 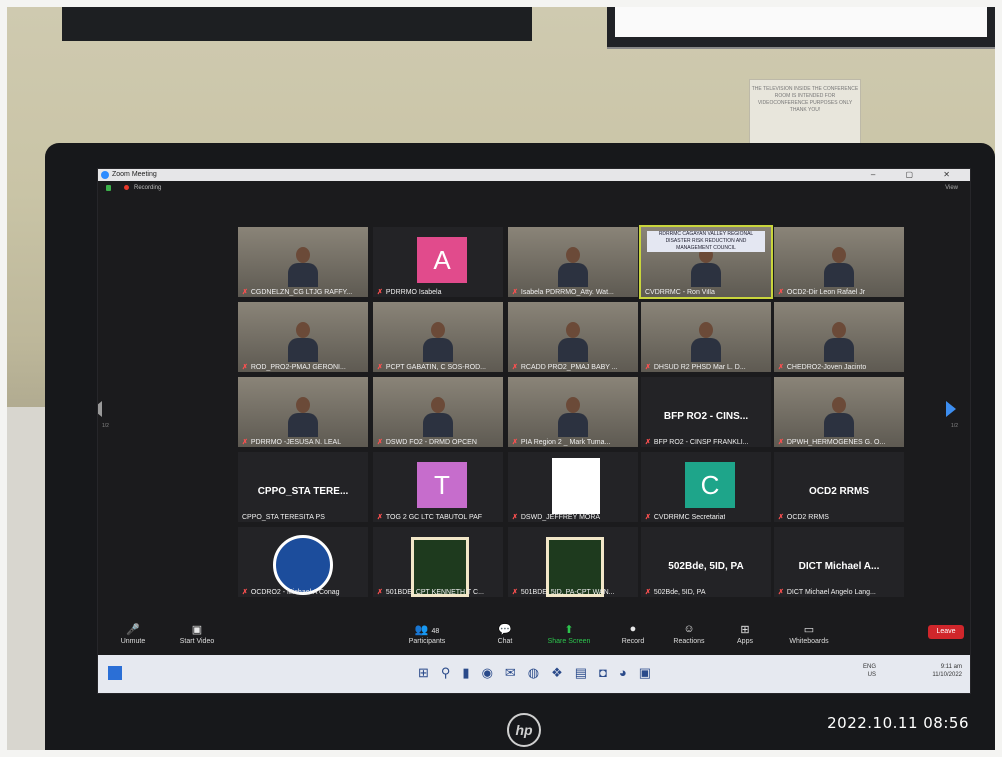 I want to click on participant-count: 48, so click(x=435, y=631).